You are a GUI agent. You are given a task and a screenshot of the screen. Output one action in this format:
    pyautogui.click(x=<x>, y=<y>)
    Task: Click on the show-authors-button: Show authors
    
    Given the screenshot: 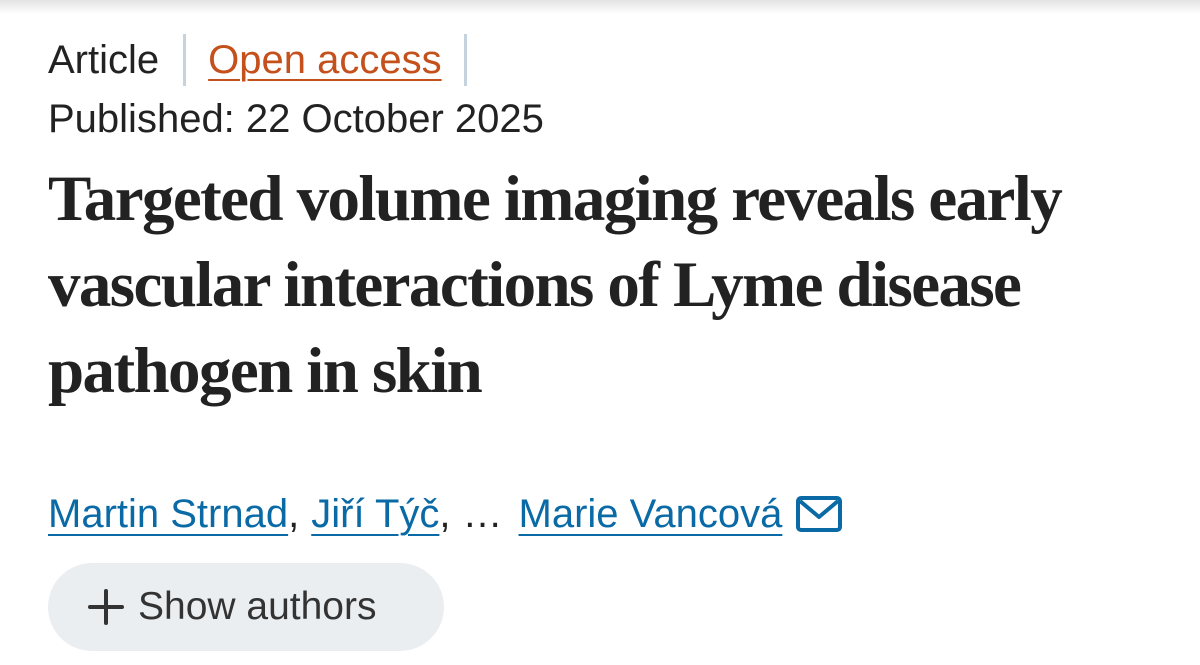 What is the action you would take?
    pyautogui.click(x=246, y=607)
    